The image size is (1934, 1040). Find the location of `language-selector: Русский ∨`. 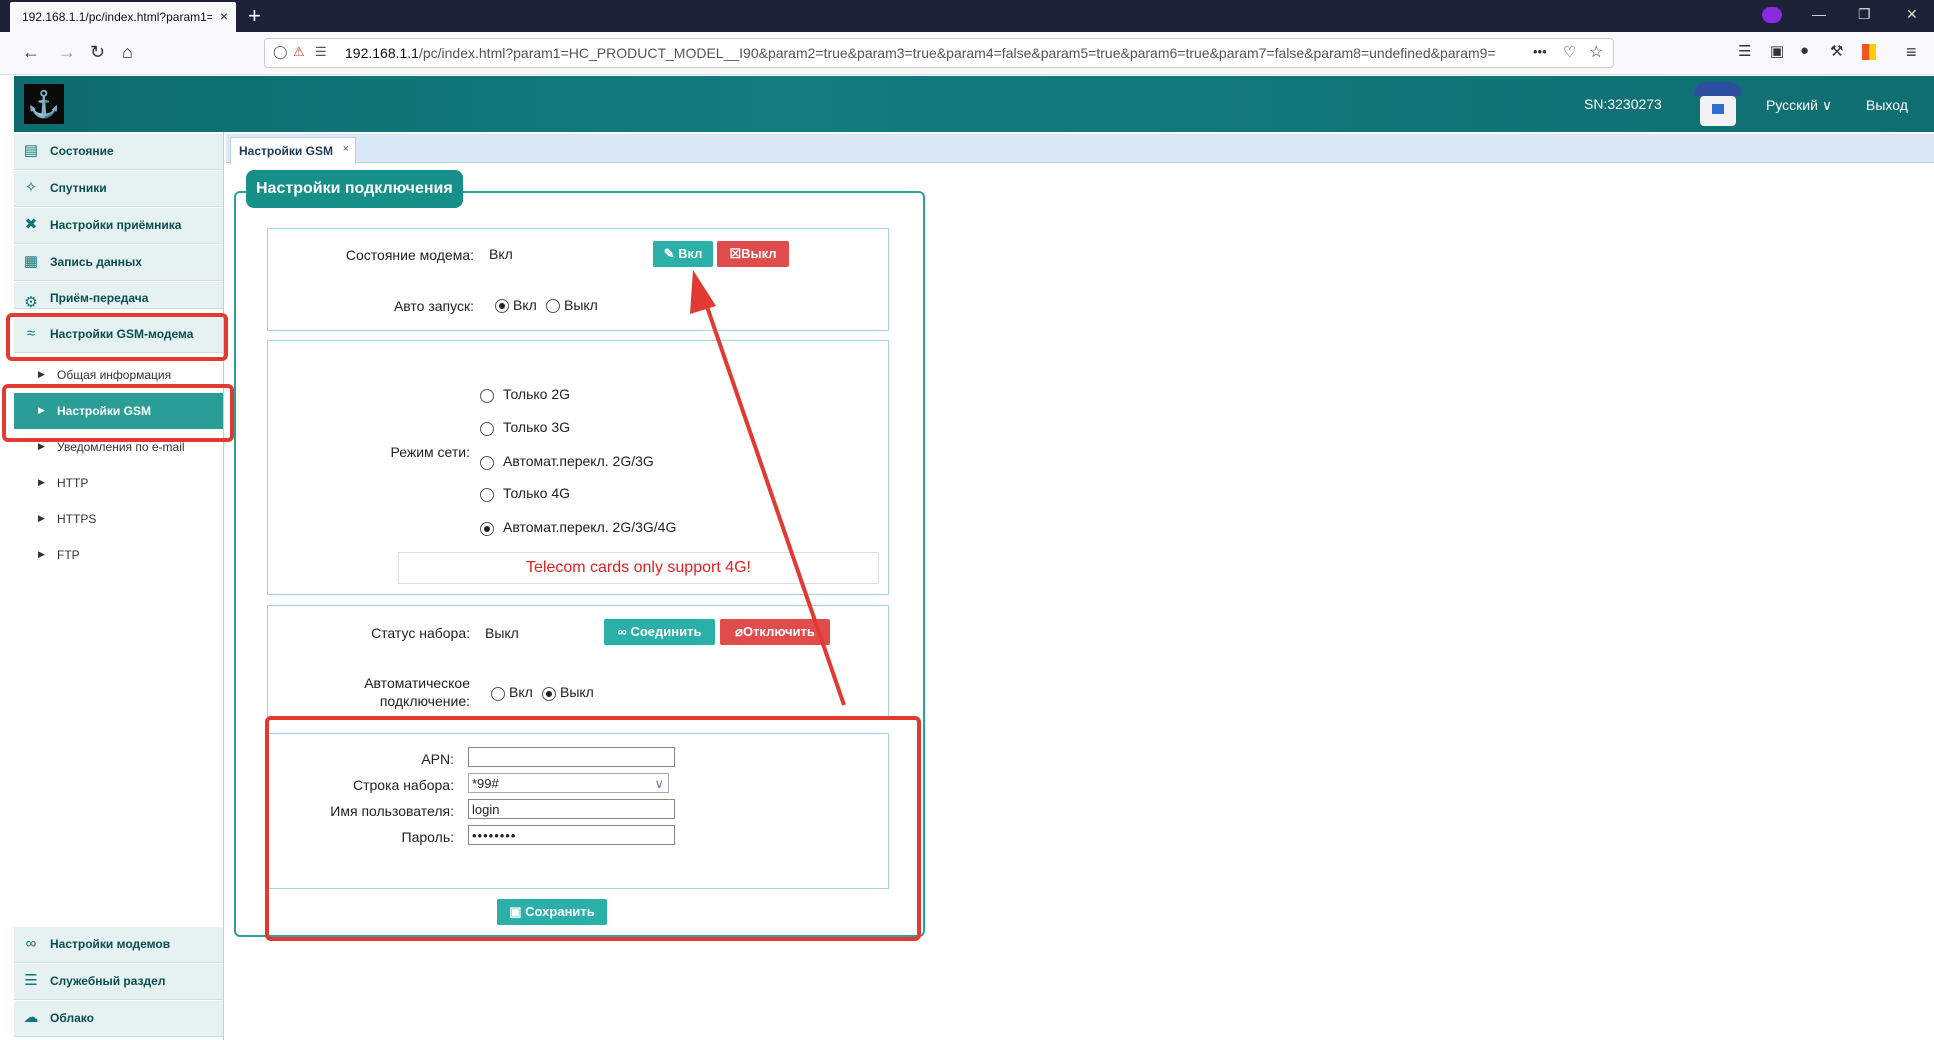

language-selector: Русский ∨ is located at coordinates (1799, 105).